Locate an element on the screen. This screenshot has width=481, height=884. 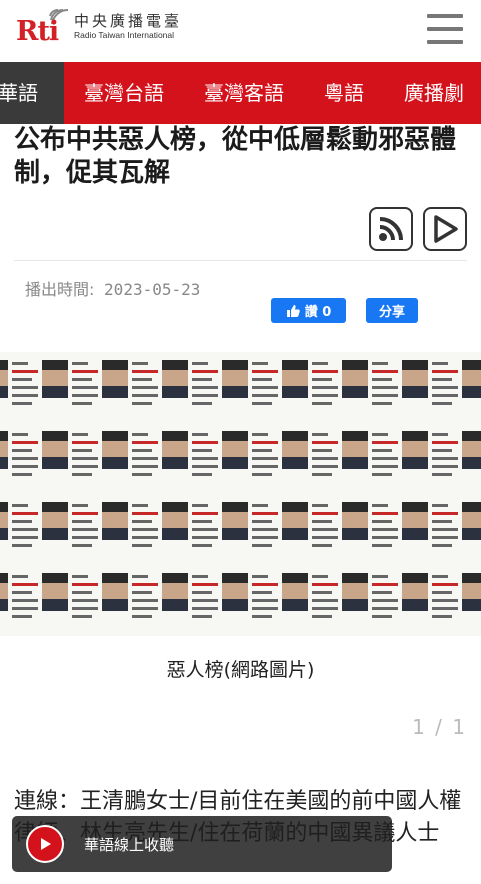
broadcast-date: 播出時間: 2023-05-23 is located at coordinates (112, 288).